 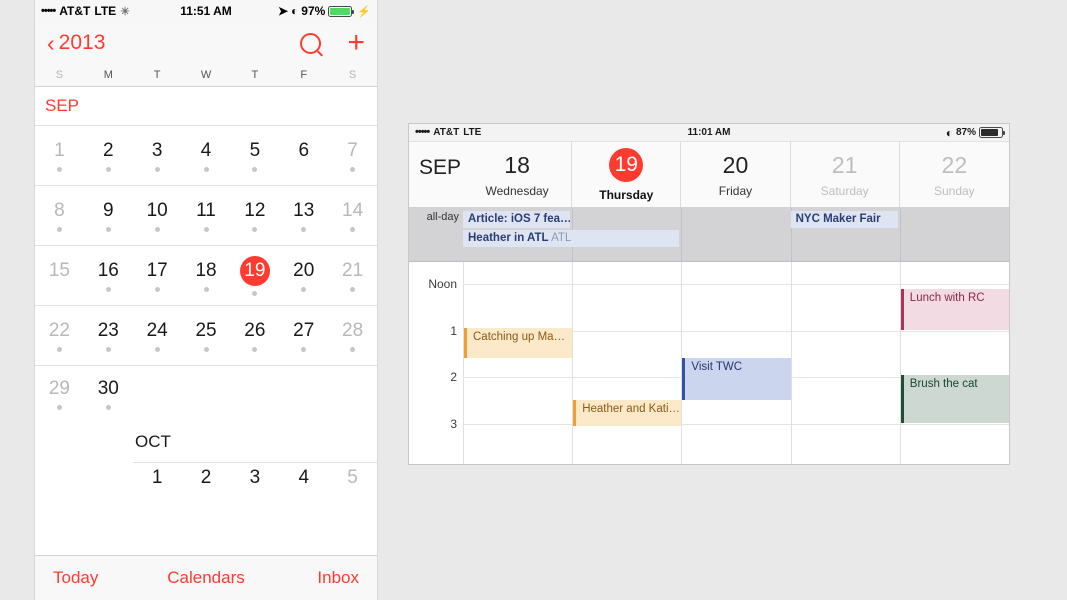 I want to click on day-number: 3, so click(x=157, y=150).